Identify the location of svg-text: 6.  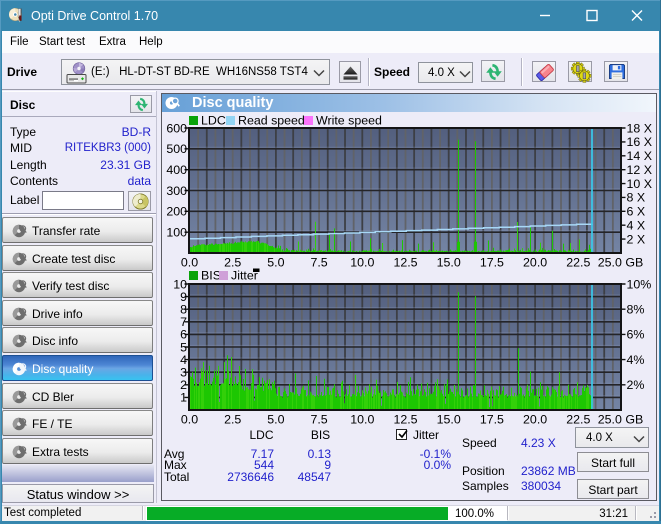
(183, 335).